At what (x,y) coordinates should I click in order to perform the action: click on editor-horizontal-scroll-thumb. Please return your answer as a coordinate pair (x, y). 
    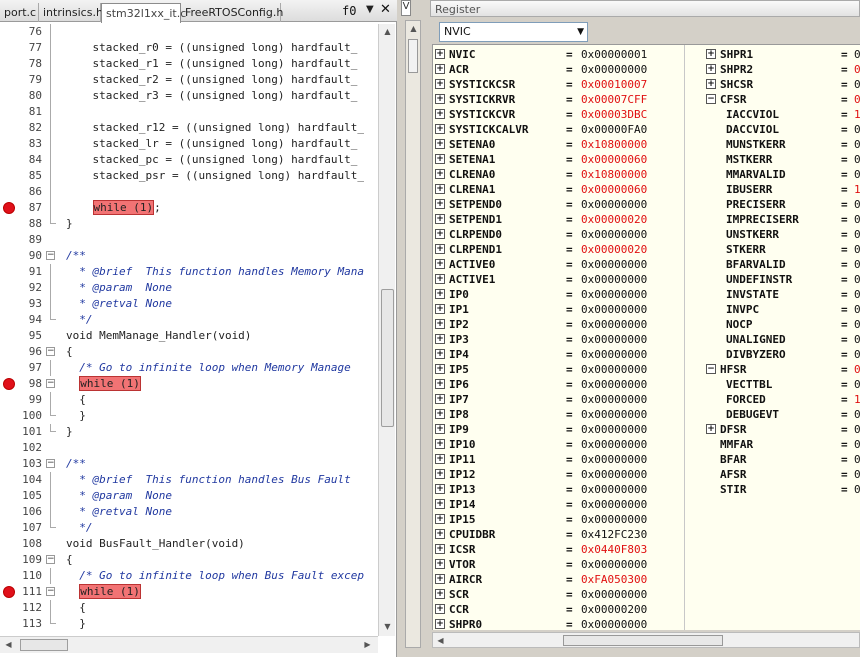
    Looking at the image, I should click on (44, 645).